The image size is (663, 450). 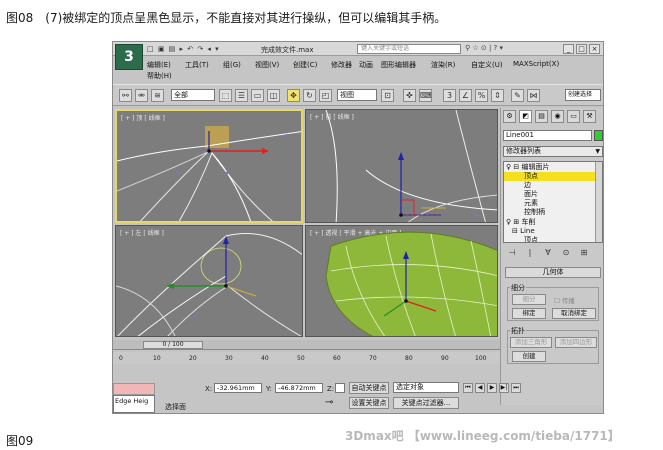 I want to click on menu-customize: 自定义(U), so click(x=487, y=65).